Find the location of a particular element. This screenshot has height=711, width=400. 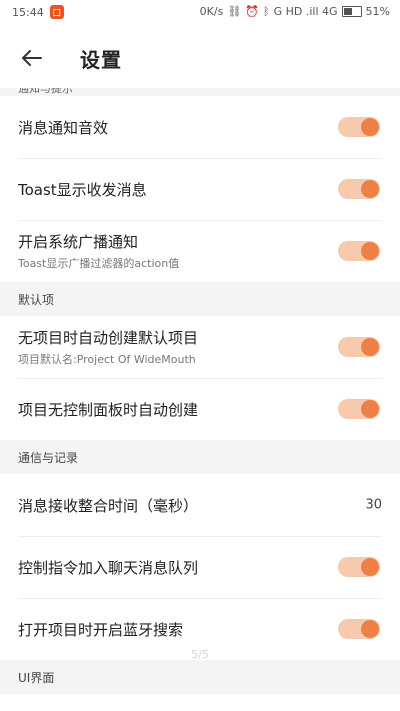

signal-text: G HD .ill 4G is located at coordinates (305, 11).